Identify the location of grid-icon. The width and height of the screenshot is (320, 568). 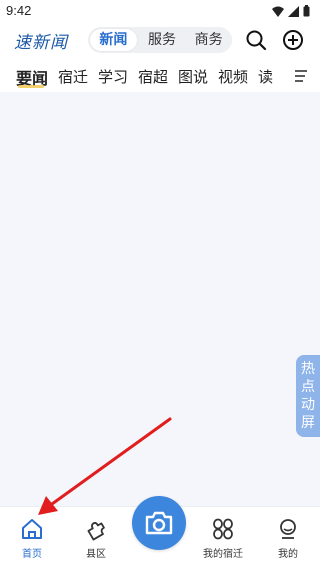
(223, 529).